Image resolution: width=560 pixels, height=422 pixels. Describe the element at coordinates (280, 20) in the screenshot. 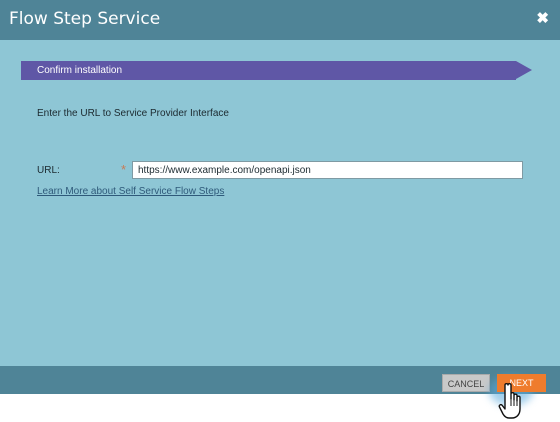

I see `dialog-titlebar: Flow Step Service ✖` at that location.